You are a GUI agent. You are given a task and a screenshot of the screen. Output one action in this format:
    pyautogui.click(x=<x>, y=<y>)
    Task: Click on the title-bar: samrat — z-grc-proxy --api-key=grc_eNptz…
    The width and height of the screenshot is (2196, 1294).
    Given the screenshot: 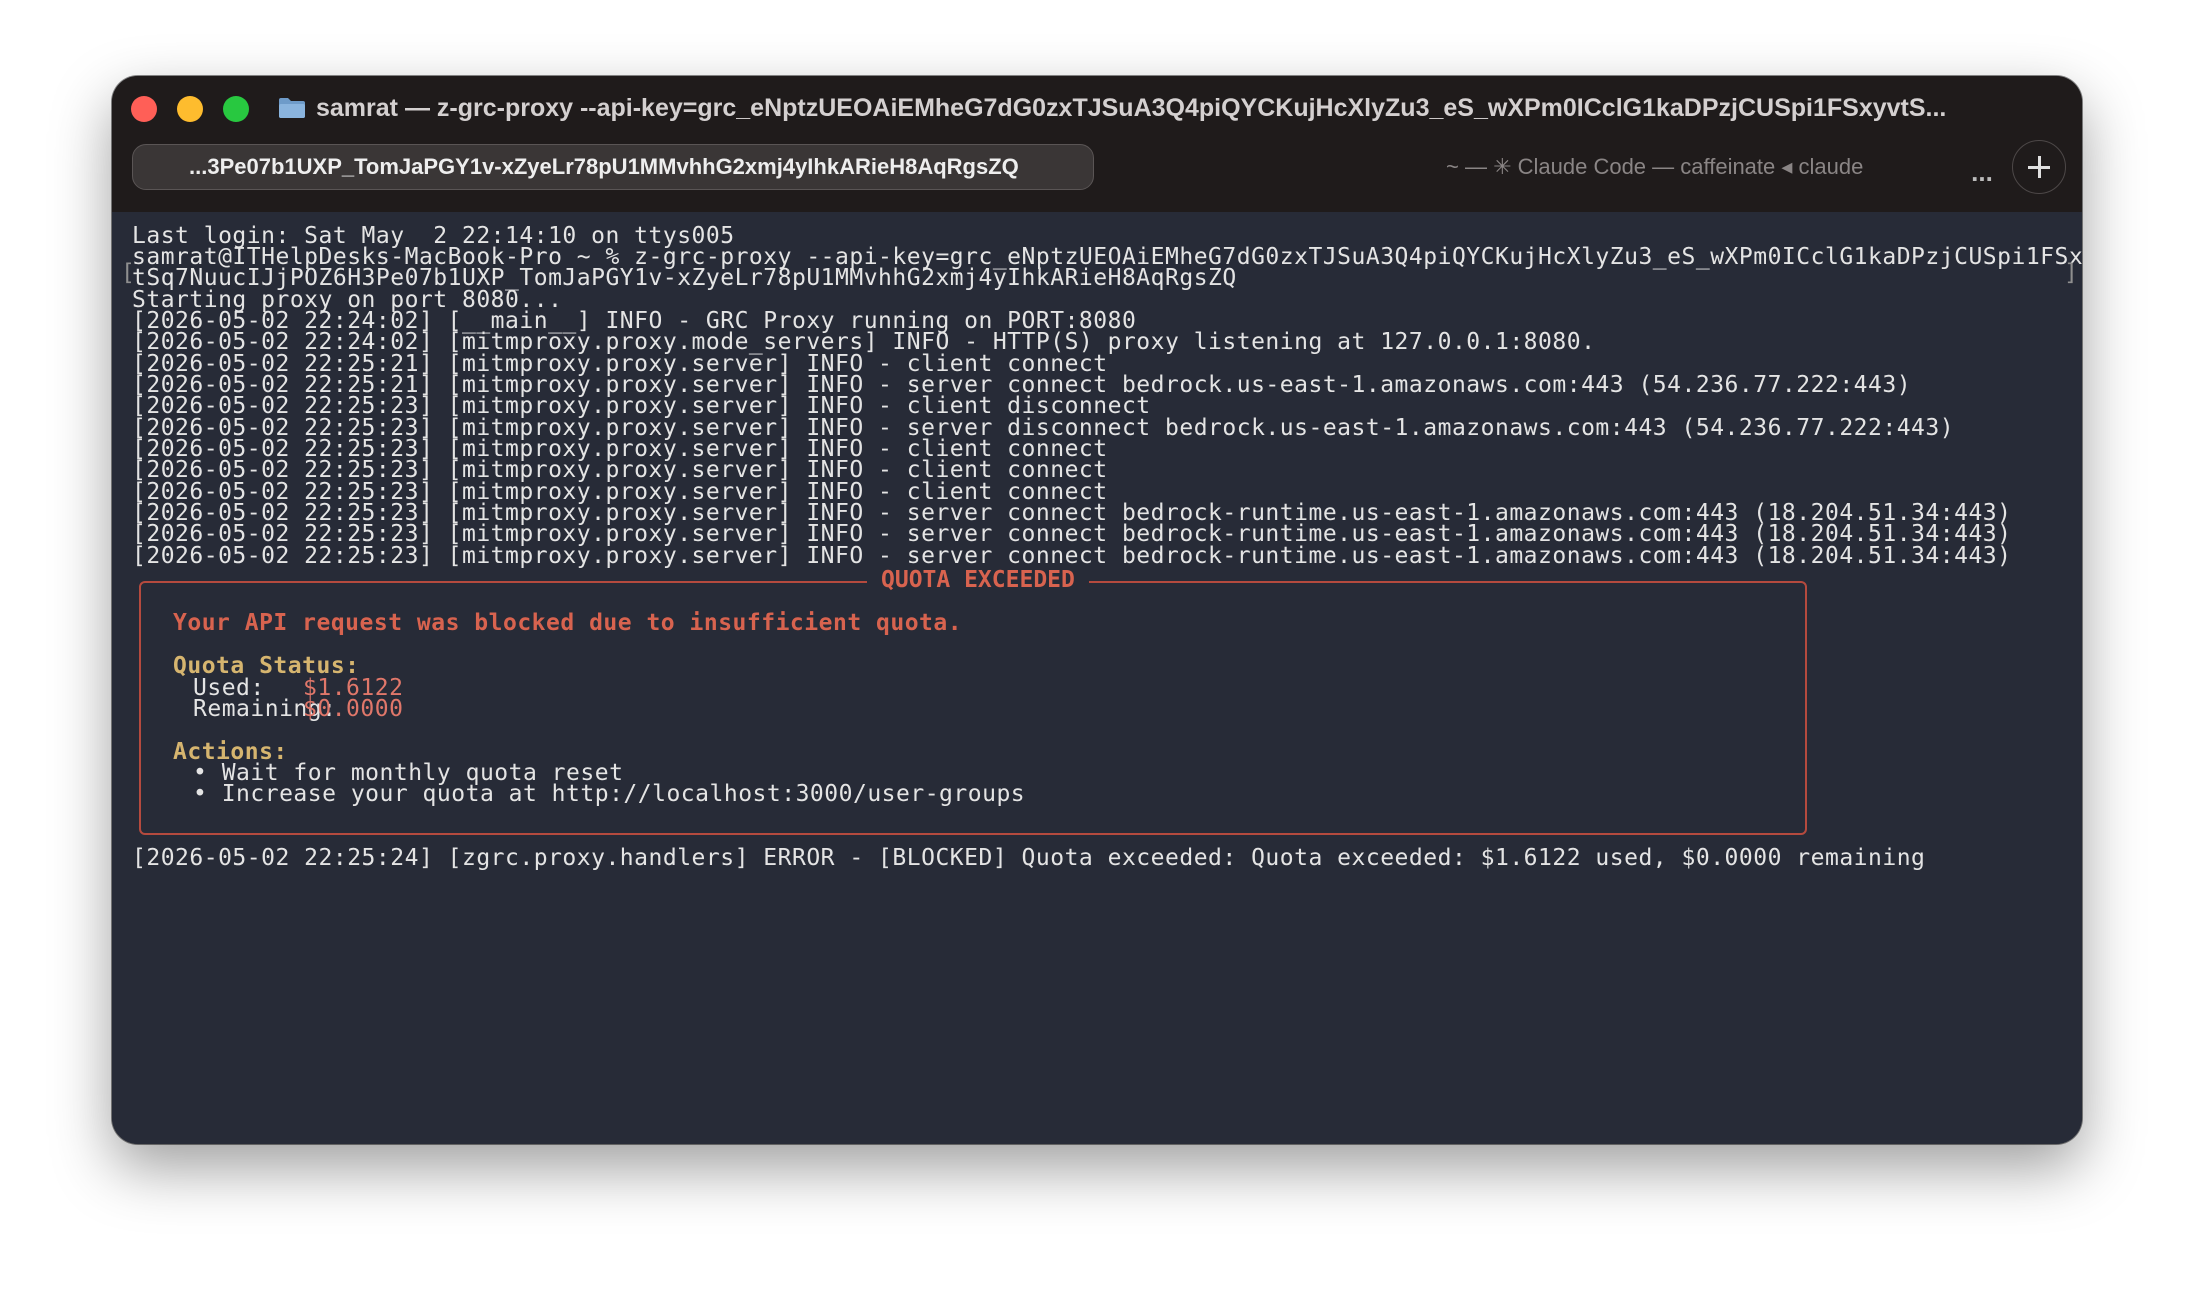 What is the action you would take?
    pyautogui.click(x=1097, y=144)
    